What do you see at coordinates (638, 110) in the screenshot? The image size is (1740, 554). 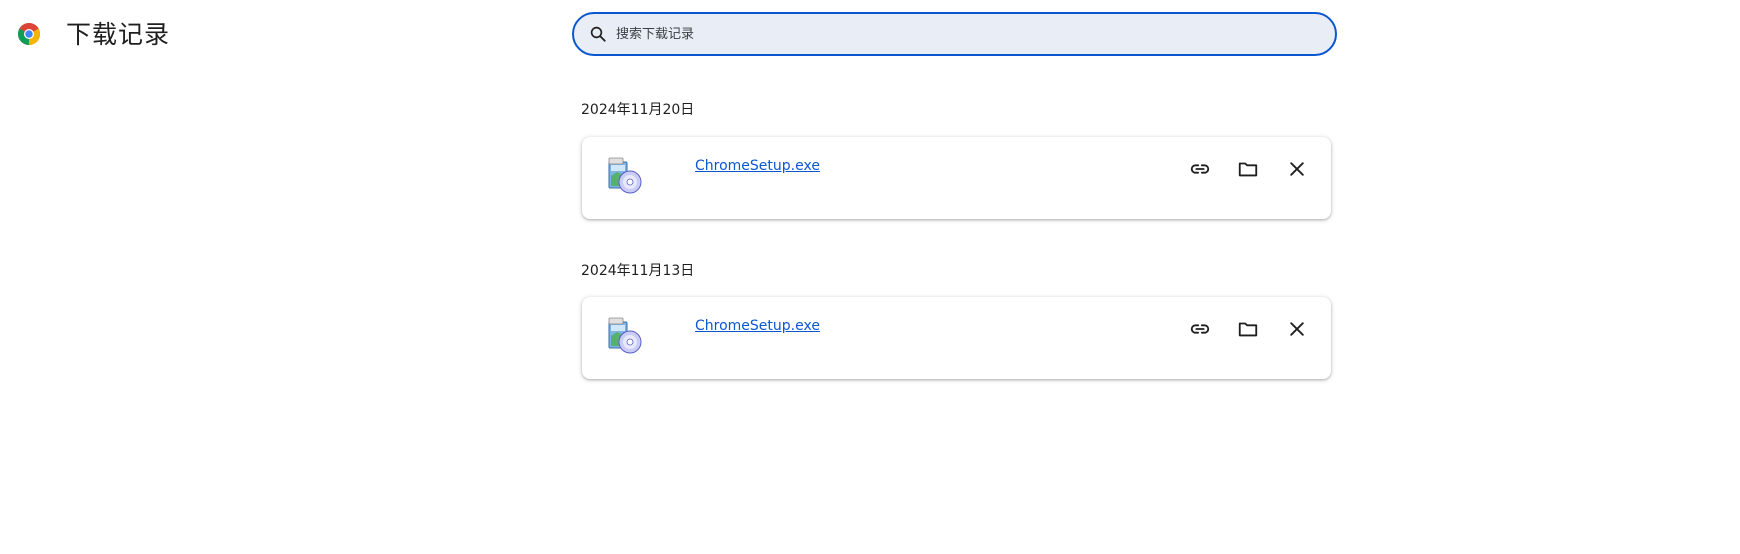 I see `date-header: 2024年11月20日` at bounding box center [638, 110].